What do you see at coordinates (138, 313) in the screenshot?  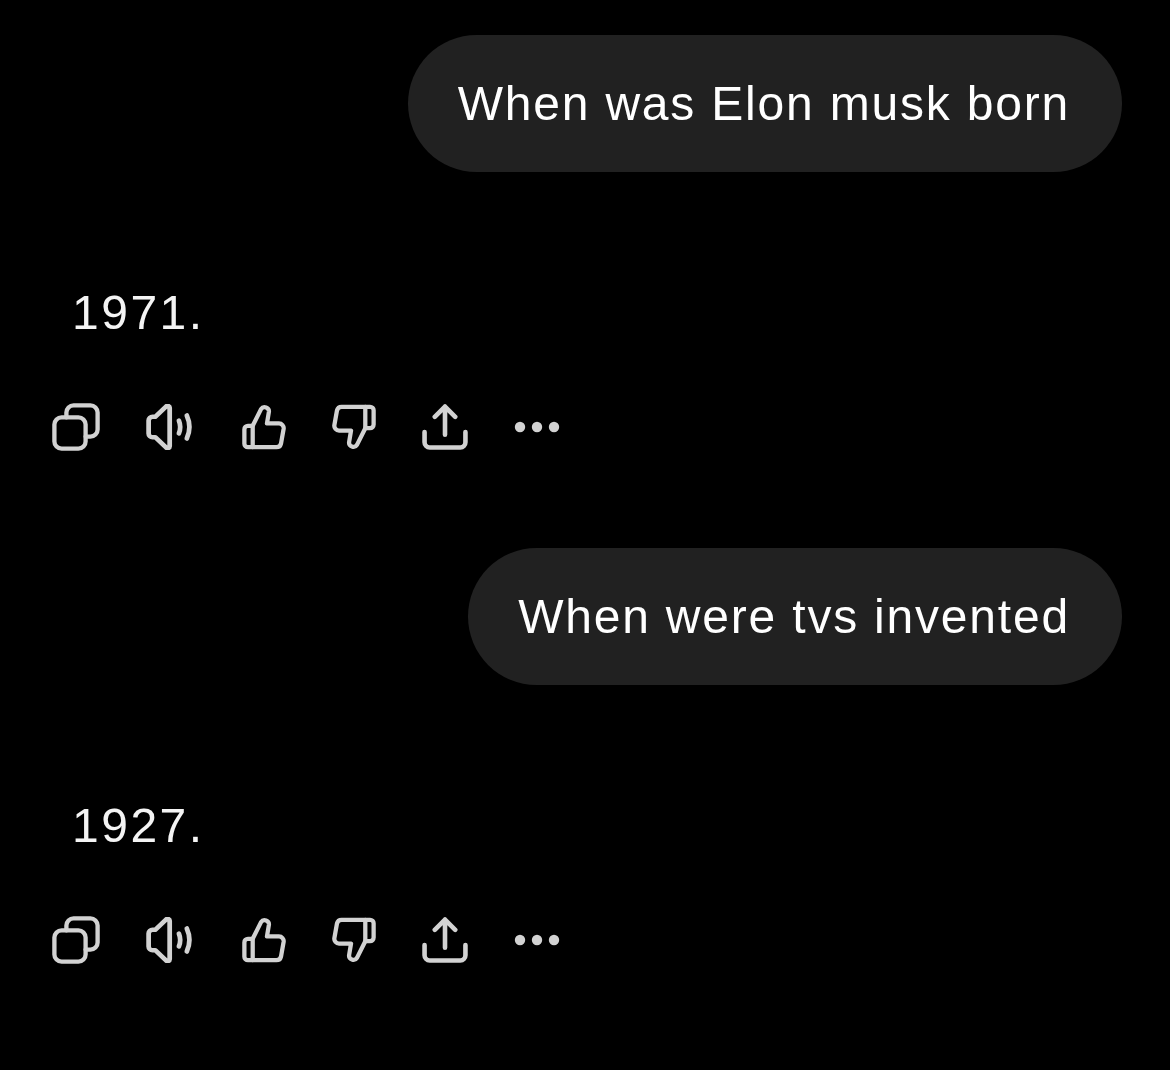 I see `reply-text: 1971.` at bounding box center [138, 313].